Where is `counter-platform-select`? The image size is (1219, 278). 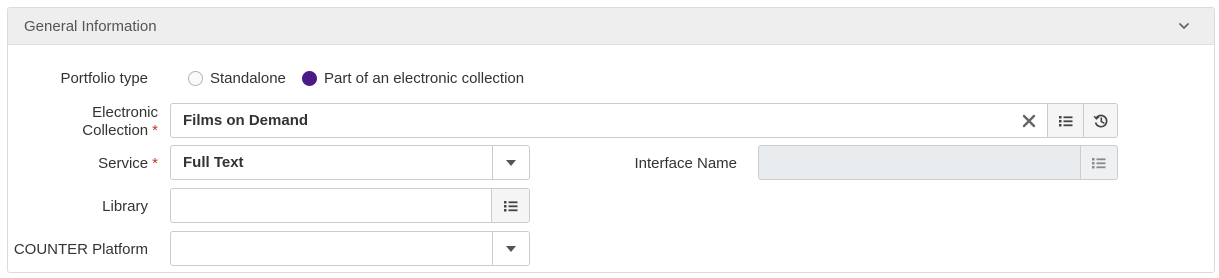
counter-platform-select is located at coordinates (350, 248).